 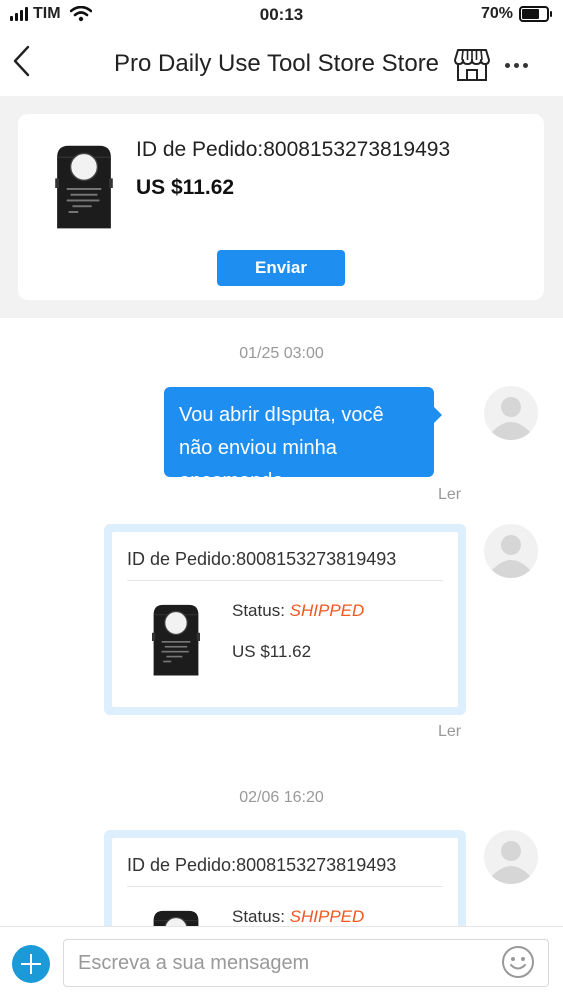 What do you see at coordinates (496, 13) in the screenshot?
I see `battery-percent: 70%` at bounding box center [496, 13].